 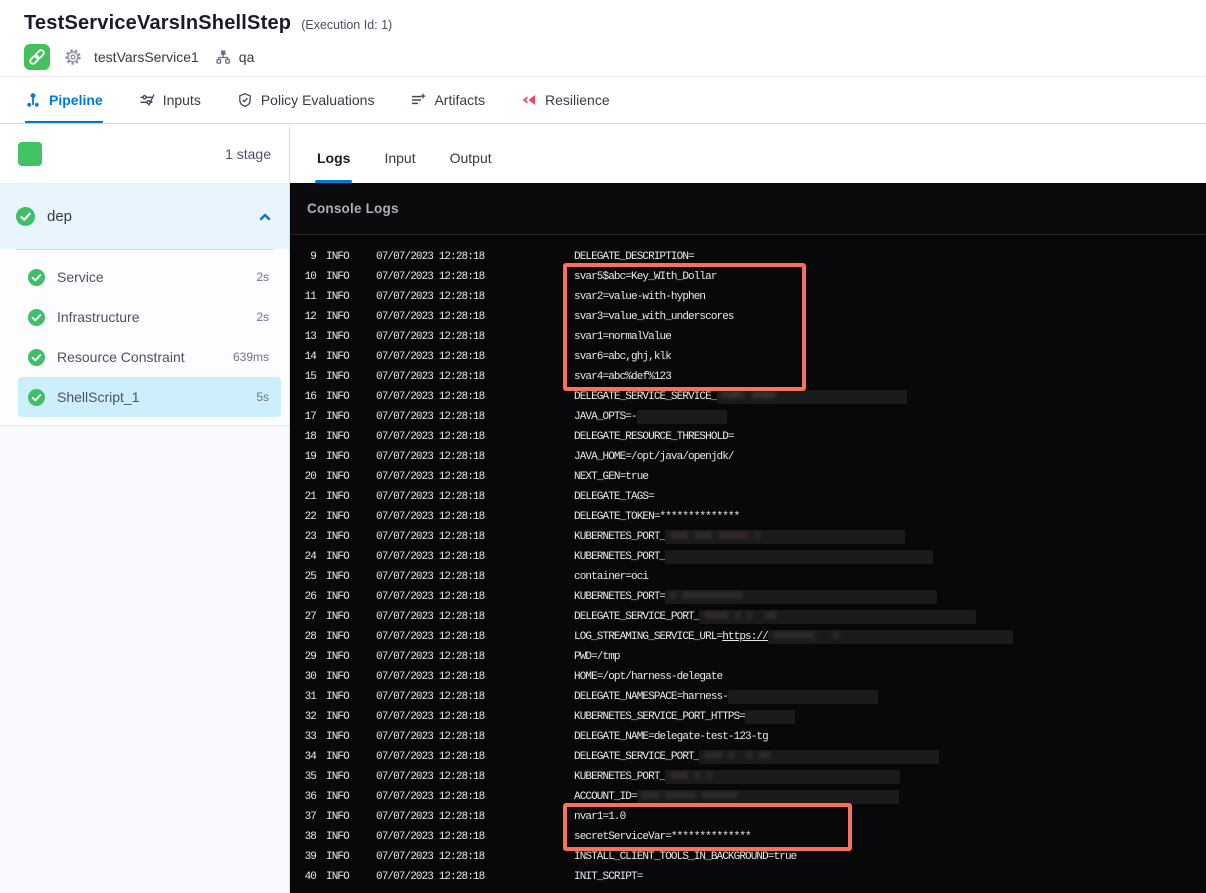 I want to click on line-number: 40, so click(x=310, y=877).